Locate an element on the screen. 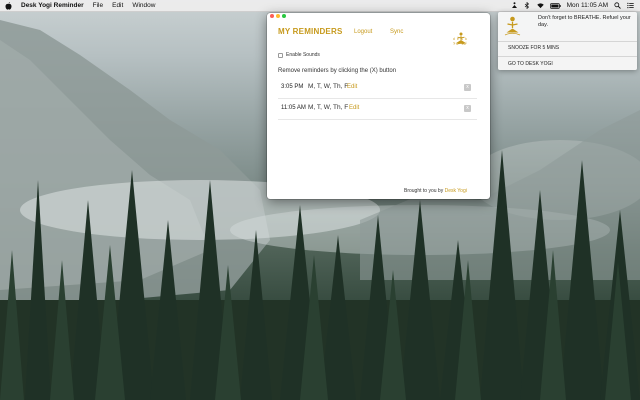  wifi-icon is located at coordinates (540, 5).